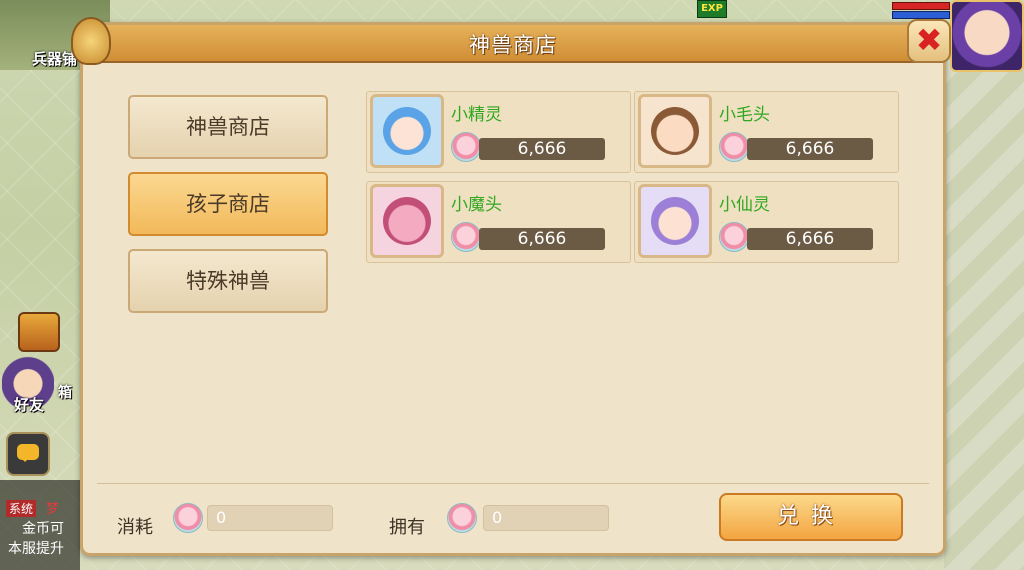  Describe the element at coordinates (513, 45) in the screenshot. I see `dialog-title: 神兽商店` at that location.